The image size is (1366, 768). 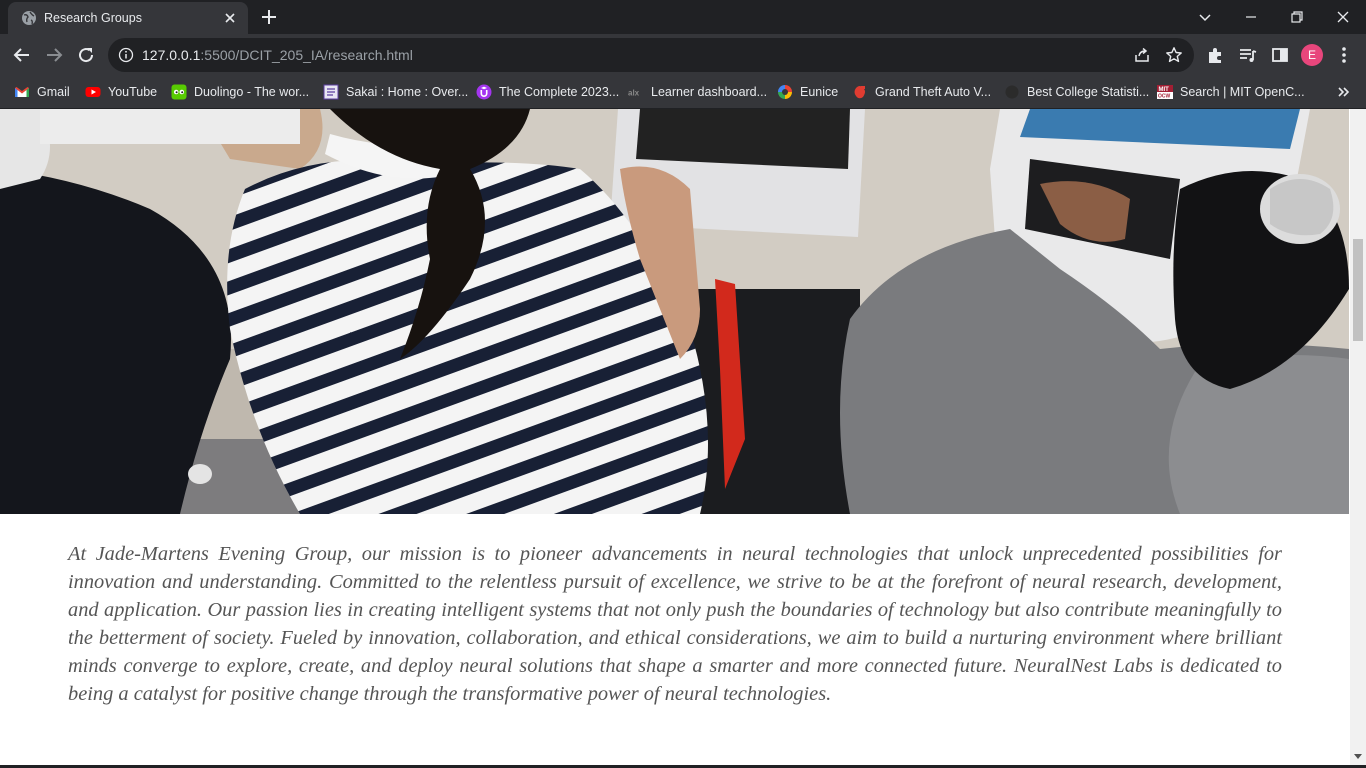 What do you see at coordinates (1248, 55) in the screenshot?
I see `media-control-icon` at bounding box center [1248, 55].